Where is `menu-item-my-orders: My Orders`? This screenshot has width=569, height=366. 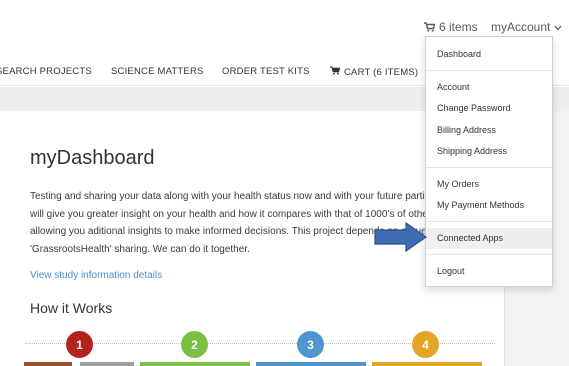 menu-item-my-orders: My Orders is located at coordinates (458, 184).